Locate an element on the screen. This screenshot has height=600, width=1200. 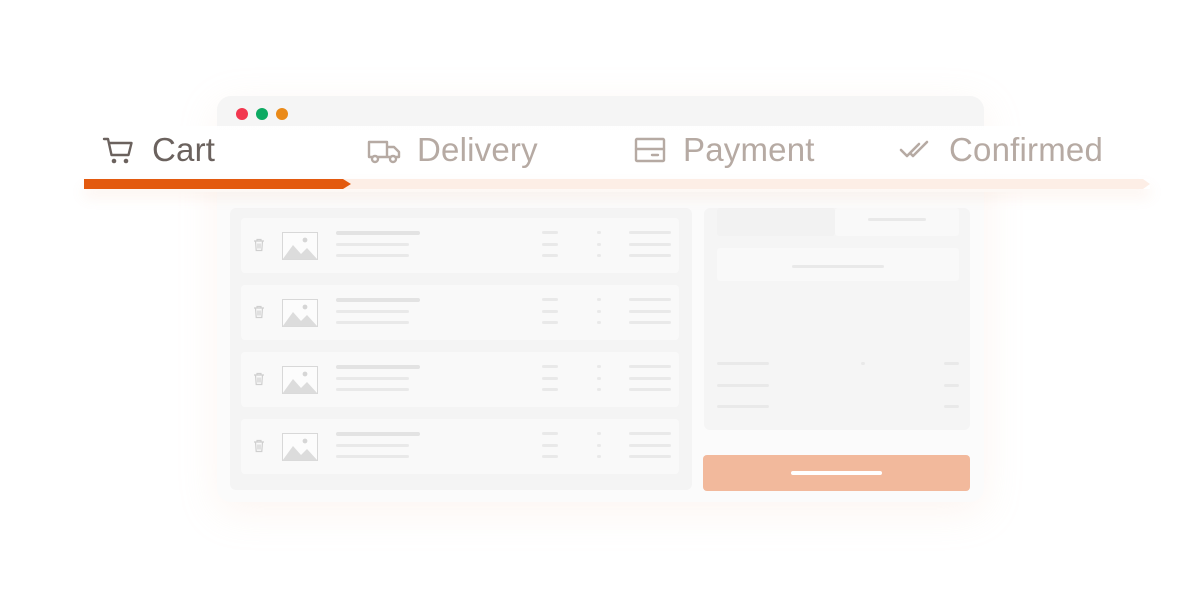
step-cart: Cart is located at coordinates (158, 150).